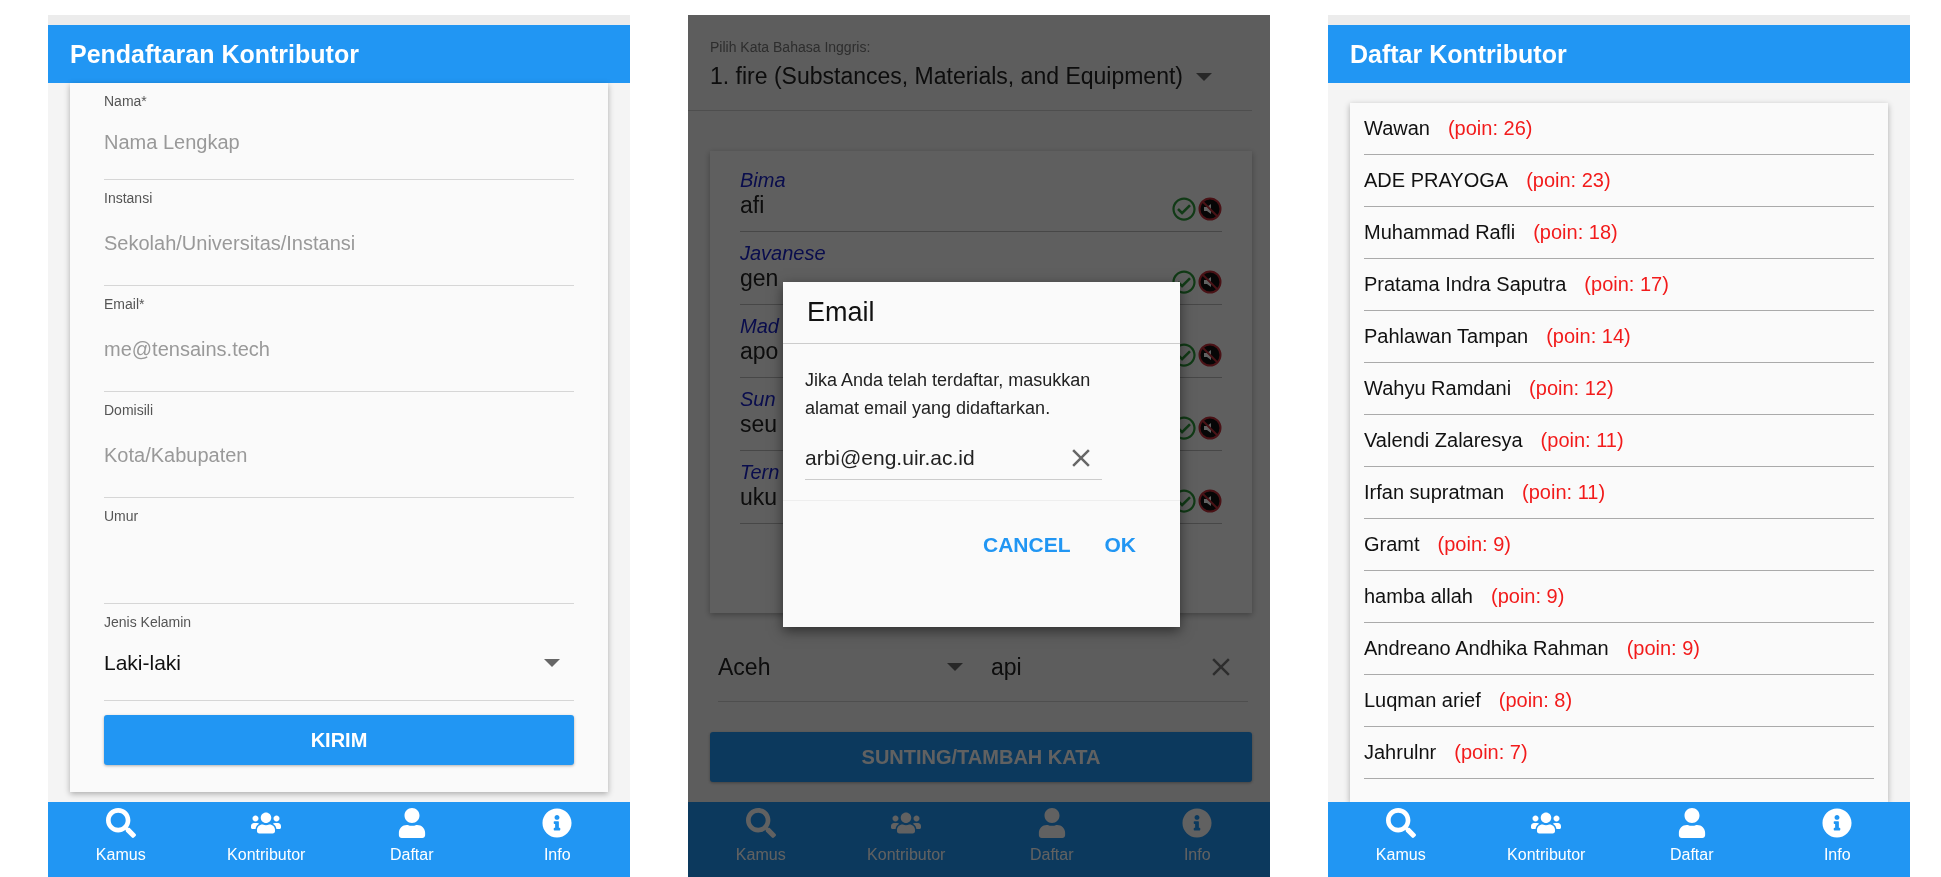  What do you see at coordinates (948, 394) in the screenshot?
I see `dialog-message: Jika Anda telah terdaftar, masukkan alamat email yang didaftarkan.` at bounding box center [948, 394].